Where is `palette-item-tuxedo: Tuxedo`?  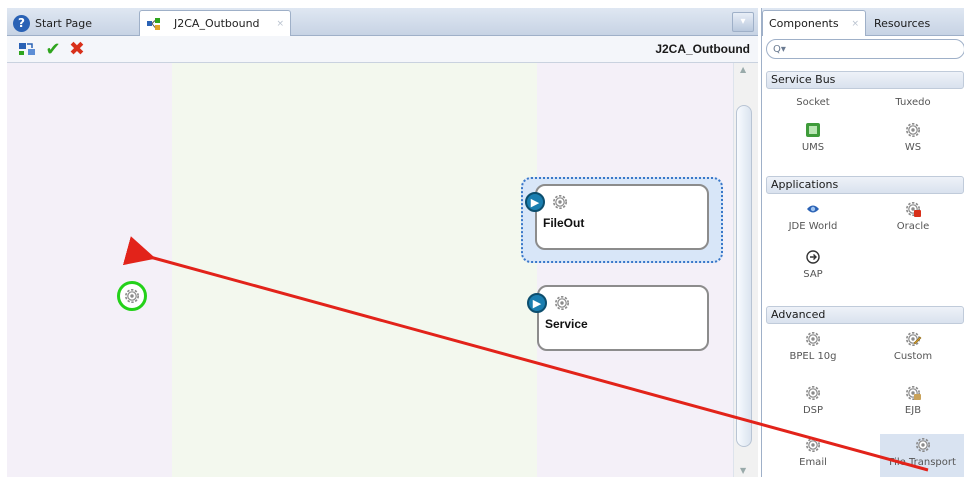
palette-item-tuxedo: Tuxedo is located at coordinates (913, 102).